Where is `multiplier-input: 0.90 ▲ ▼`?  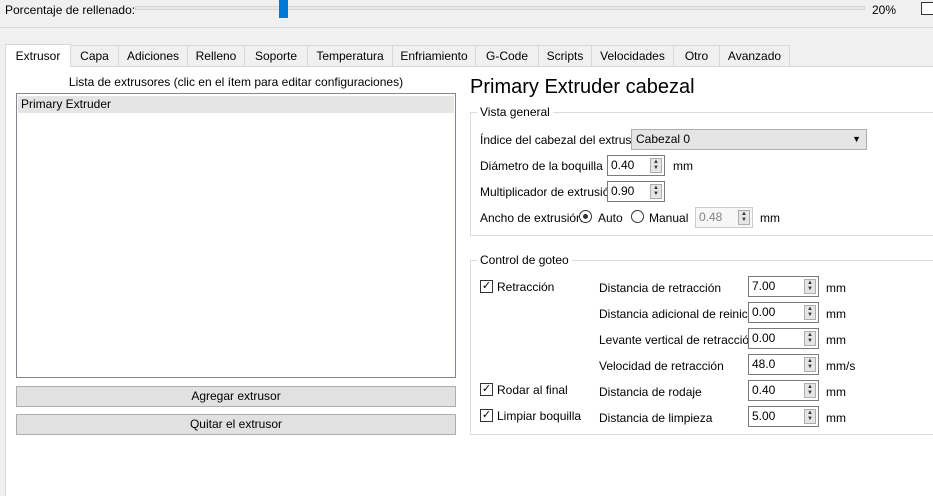 multiplier-input: 0.90 ▲ ▼ is located at coordinates (636, 191).